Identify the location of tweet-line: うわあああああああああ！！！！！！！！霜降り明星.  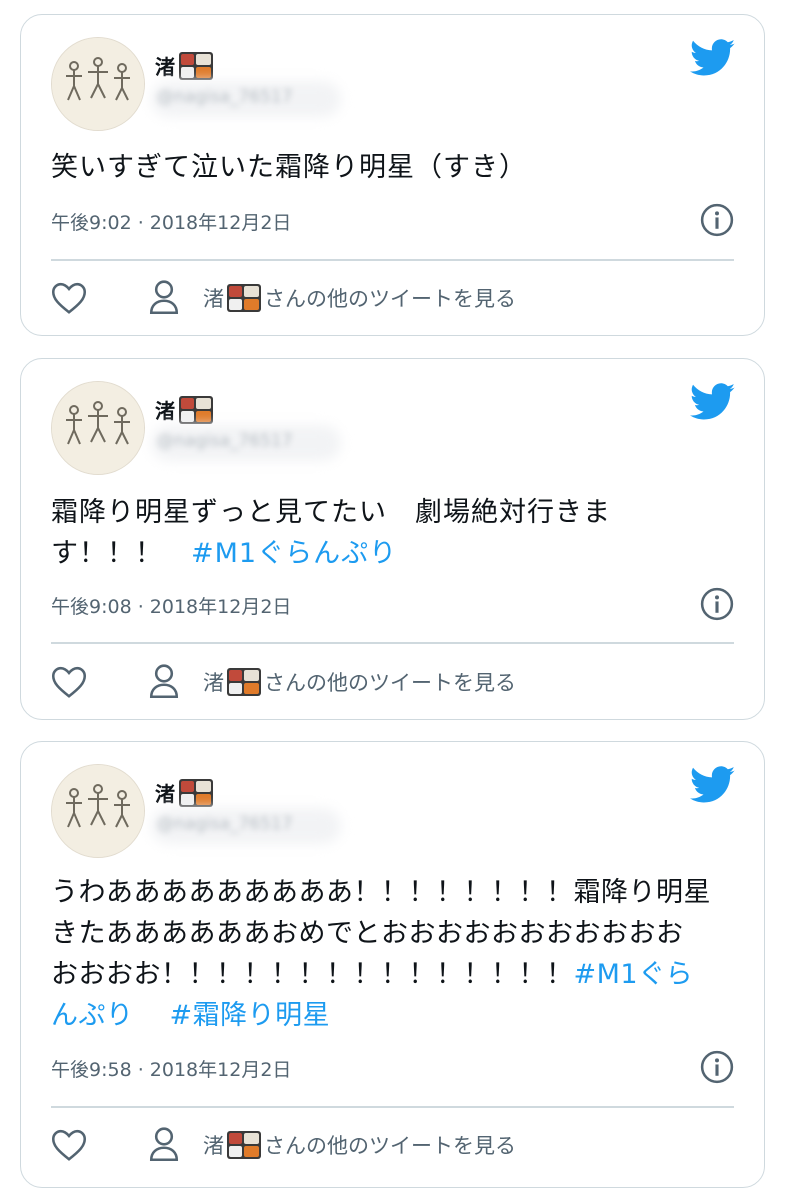
(381, 892).